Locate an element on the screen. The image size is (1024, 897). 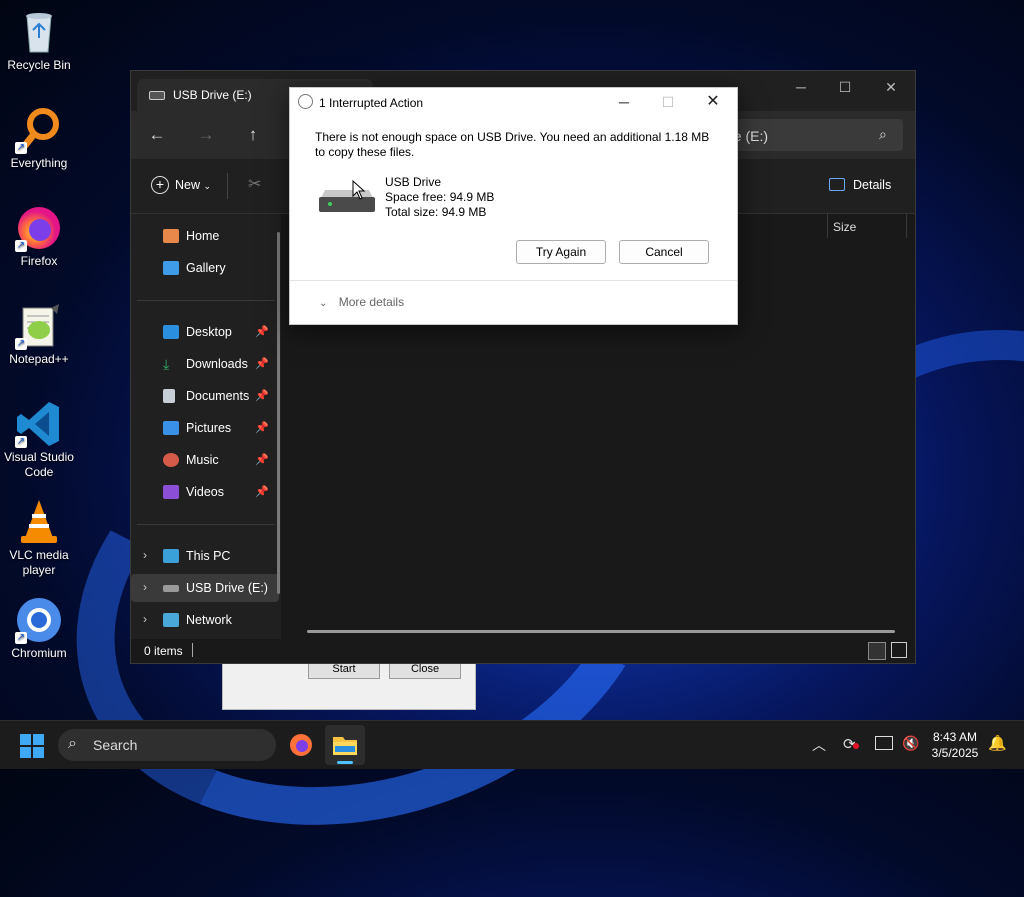
dialog-maximize-icon: ☐ is located at coordinates (668, 102).